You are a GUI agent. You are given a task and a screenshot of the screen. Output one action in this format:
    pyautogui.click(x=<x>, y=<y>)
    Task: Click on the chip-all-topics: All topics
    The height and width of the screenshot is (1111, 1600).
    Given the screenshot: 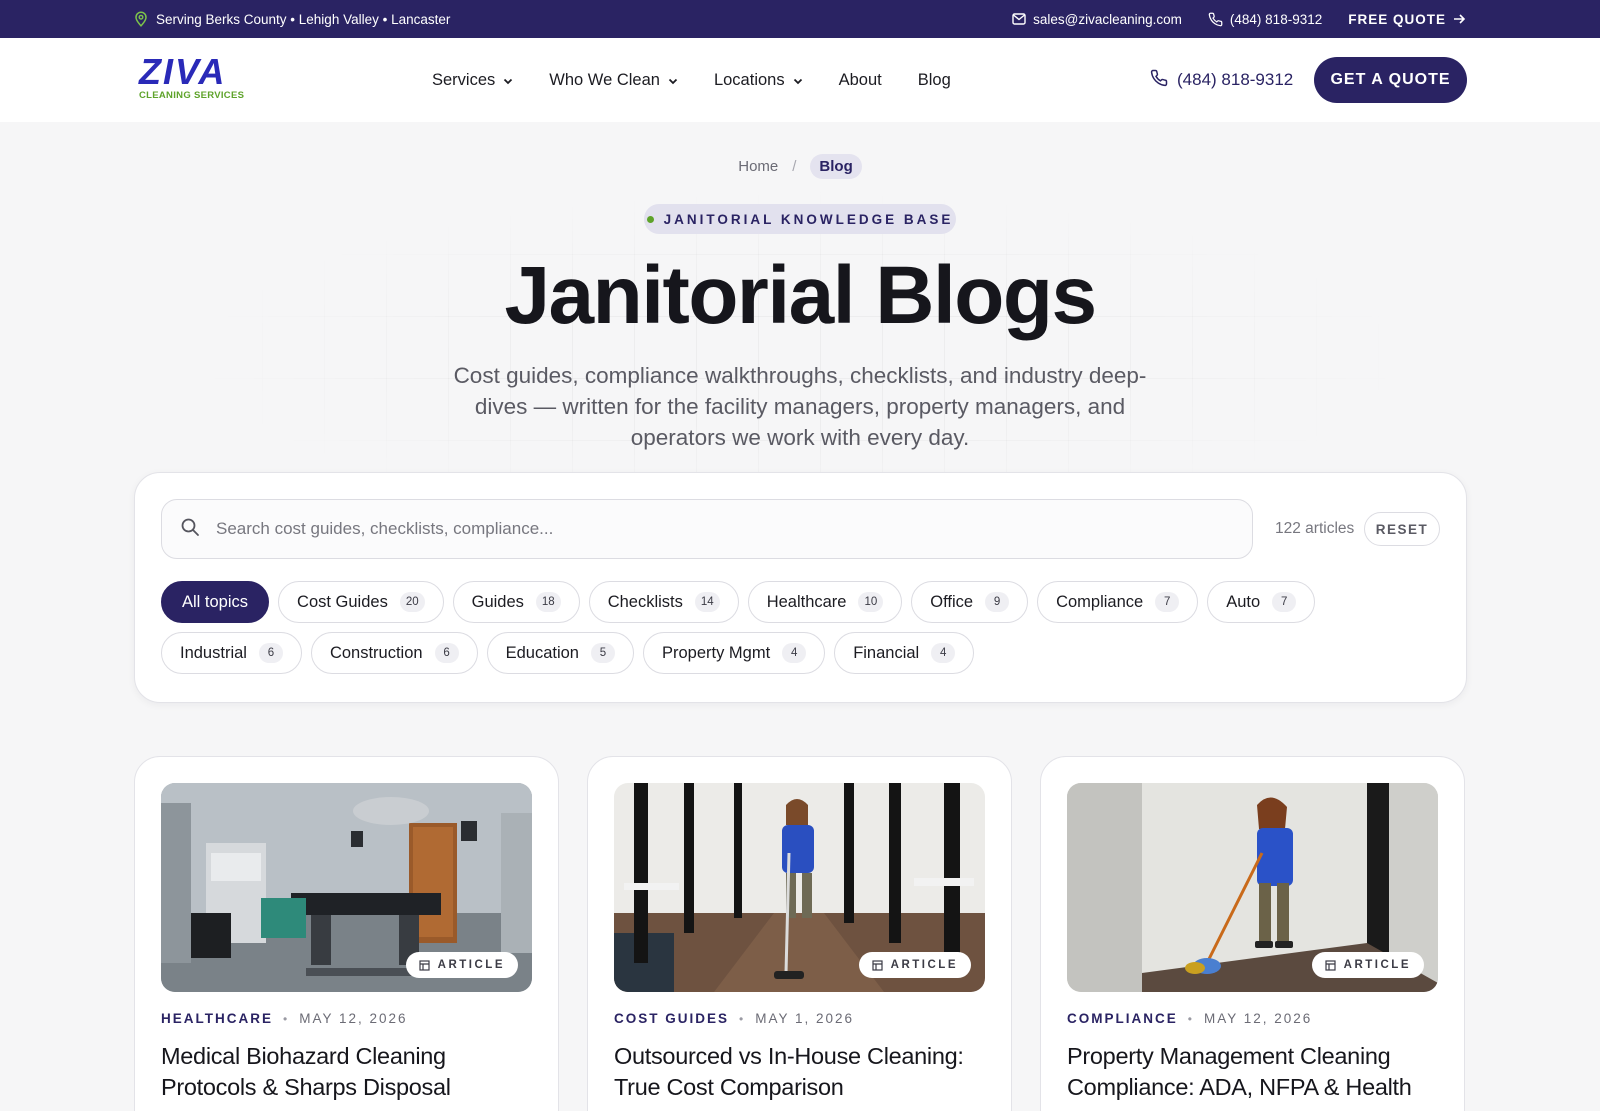 What is the action you would take?
    pyautogui.click(x=215, y=602)
    